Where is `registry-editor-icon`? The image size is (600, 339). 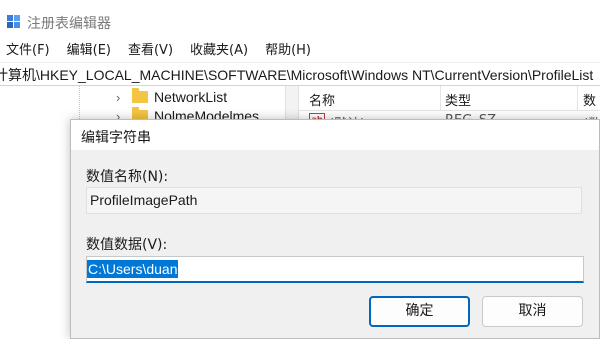 registry-editor-icon is located at coordinates (13, 21).